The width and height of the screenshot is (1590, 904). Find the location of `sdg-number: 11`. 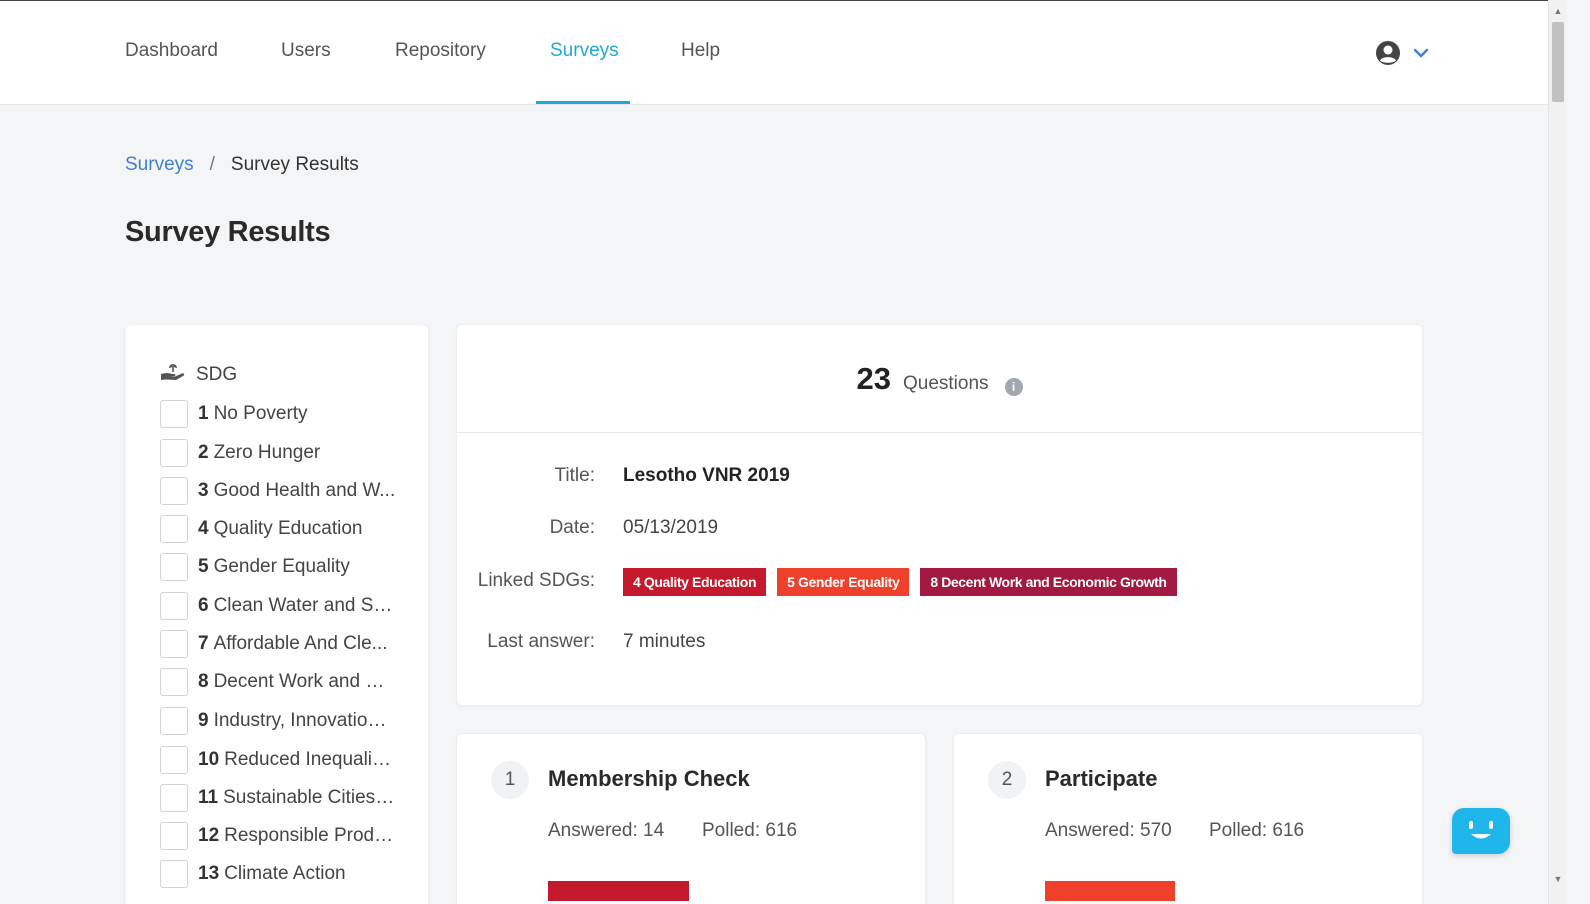

sdg-number: 11 is located at coordinates (208, 797).